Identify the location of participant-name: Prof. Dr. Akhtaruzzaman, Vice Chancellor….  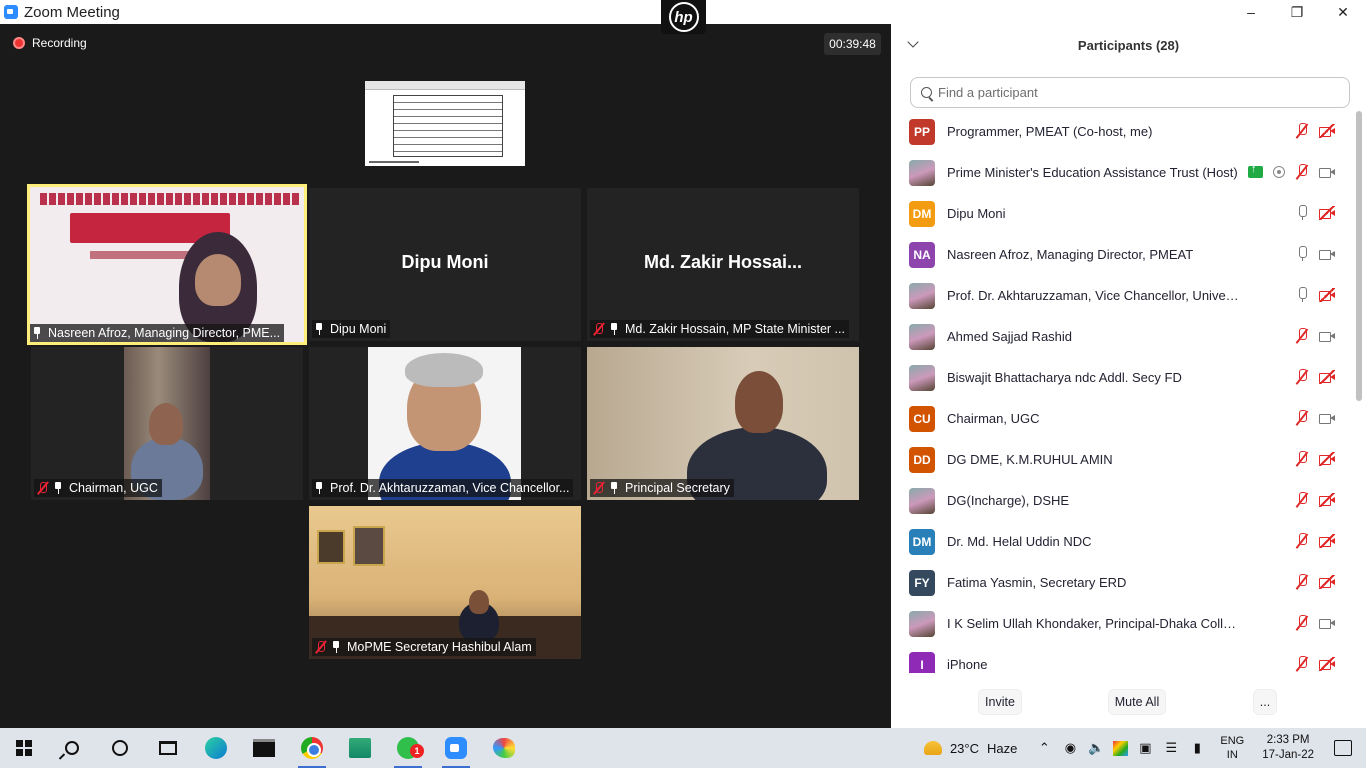
(1094, 295).